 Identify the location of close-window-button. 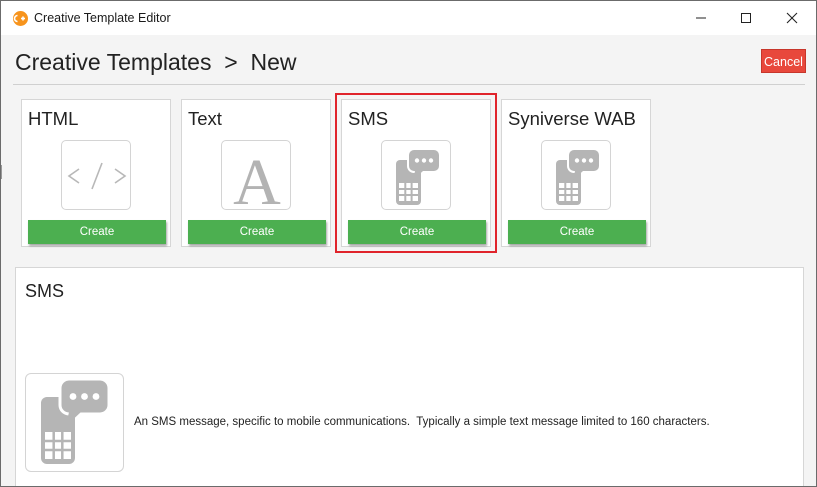
(792, 18).